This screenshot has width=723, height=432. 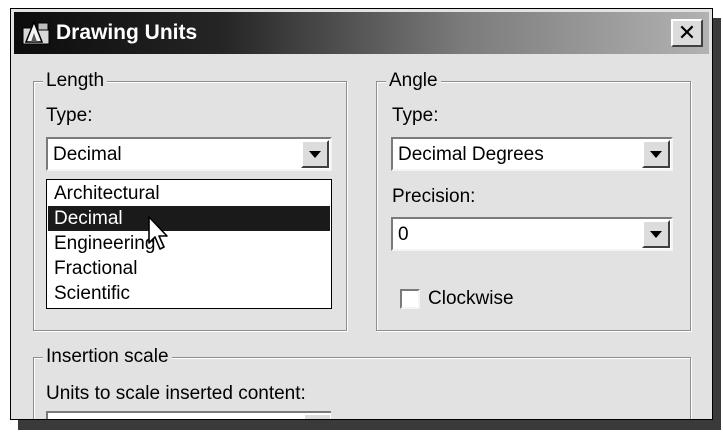 What do you see at coordinates (189, 154) in the screenshot?
I see `length-type-select: Decimal` at bounding box center [189, 154].